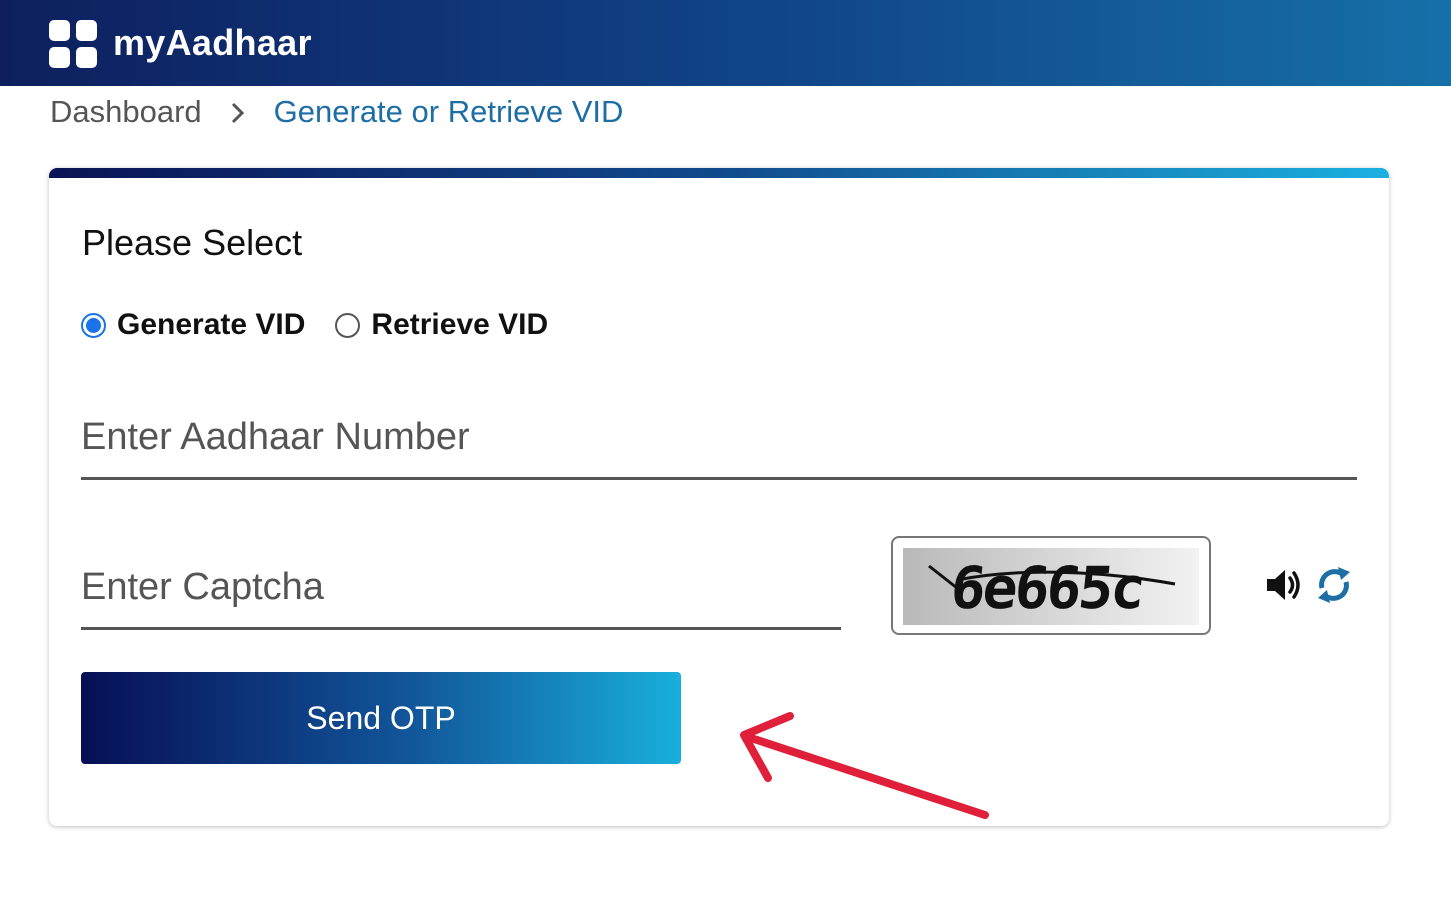 The width and height of the screenshot is (1451, 908). I want to click on breadcrumb: Dashboard Generate or Retrieve VID, so click(336, 112).